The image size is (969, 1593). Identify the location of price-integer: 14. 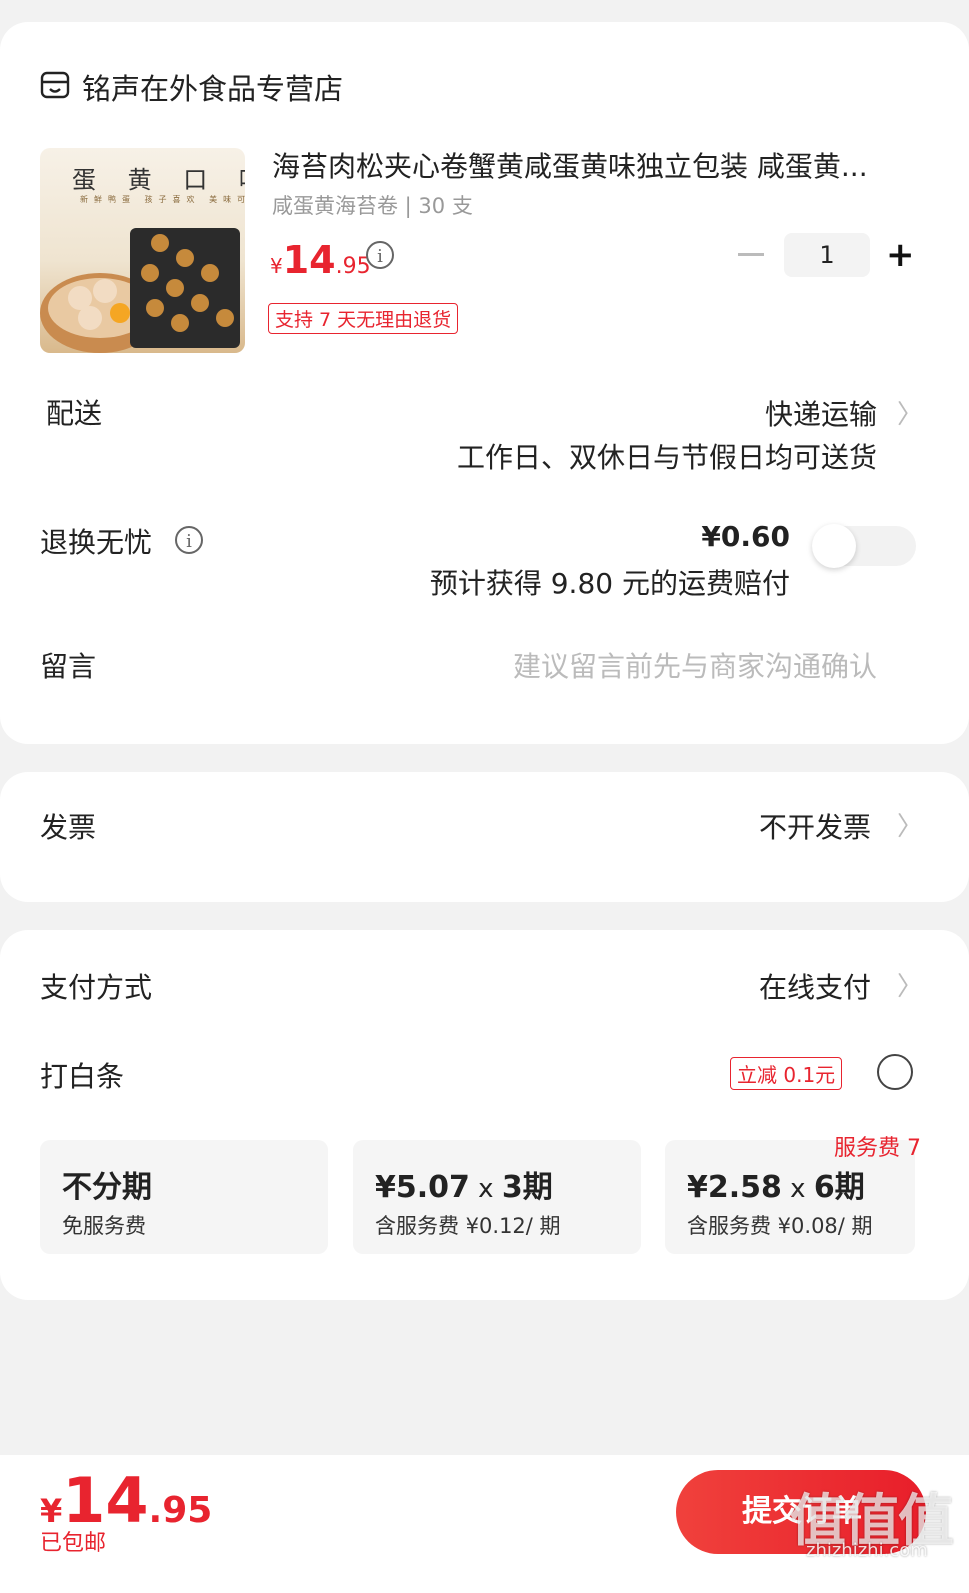
(309, 260).